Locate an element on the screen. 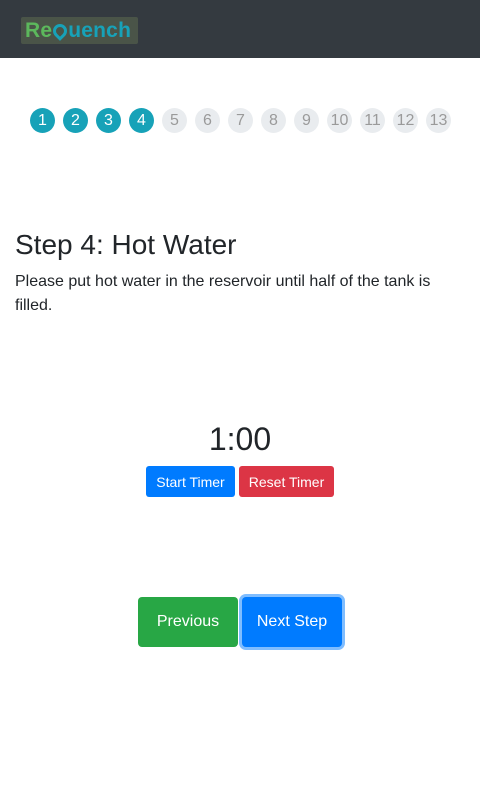 The image size is (480, 800). logo-text-re: Re is located at coordinates (39, 30).